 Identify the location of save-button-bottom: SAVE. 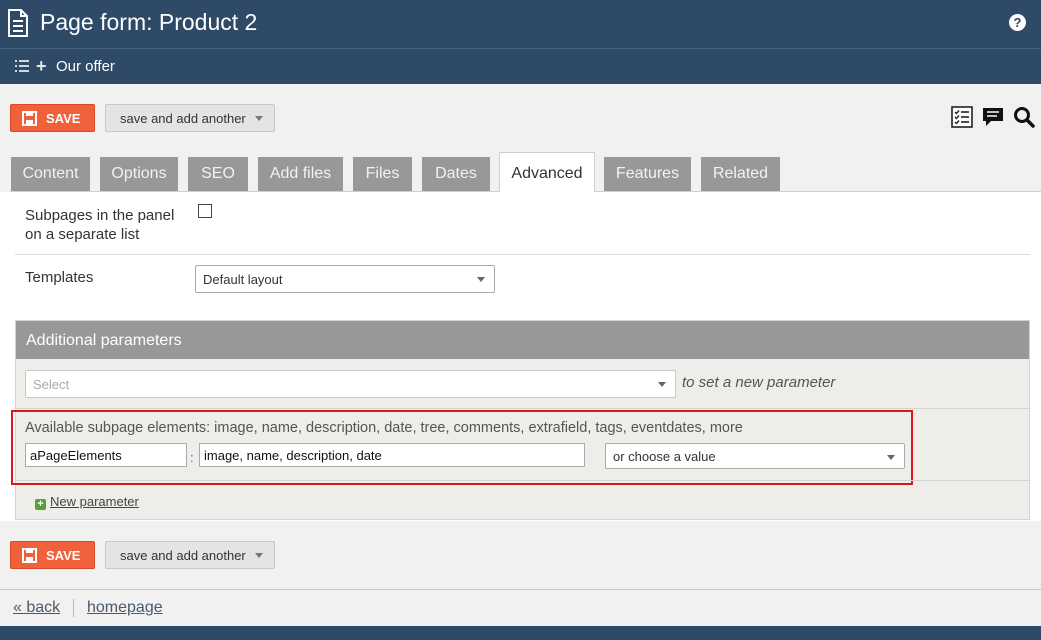
(52, 555).